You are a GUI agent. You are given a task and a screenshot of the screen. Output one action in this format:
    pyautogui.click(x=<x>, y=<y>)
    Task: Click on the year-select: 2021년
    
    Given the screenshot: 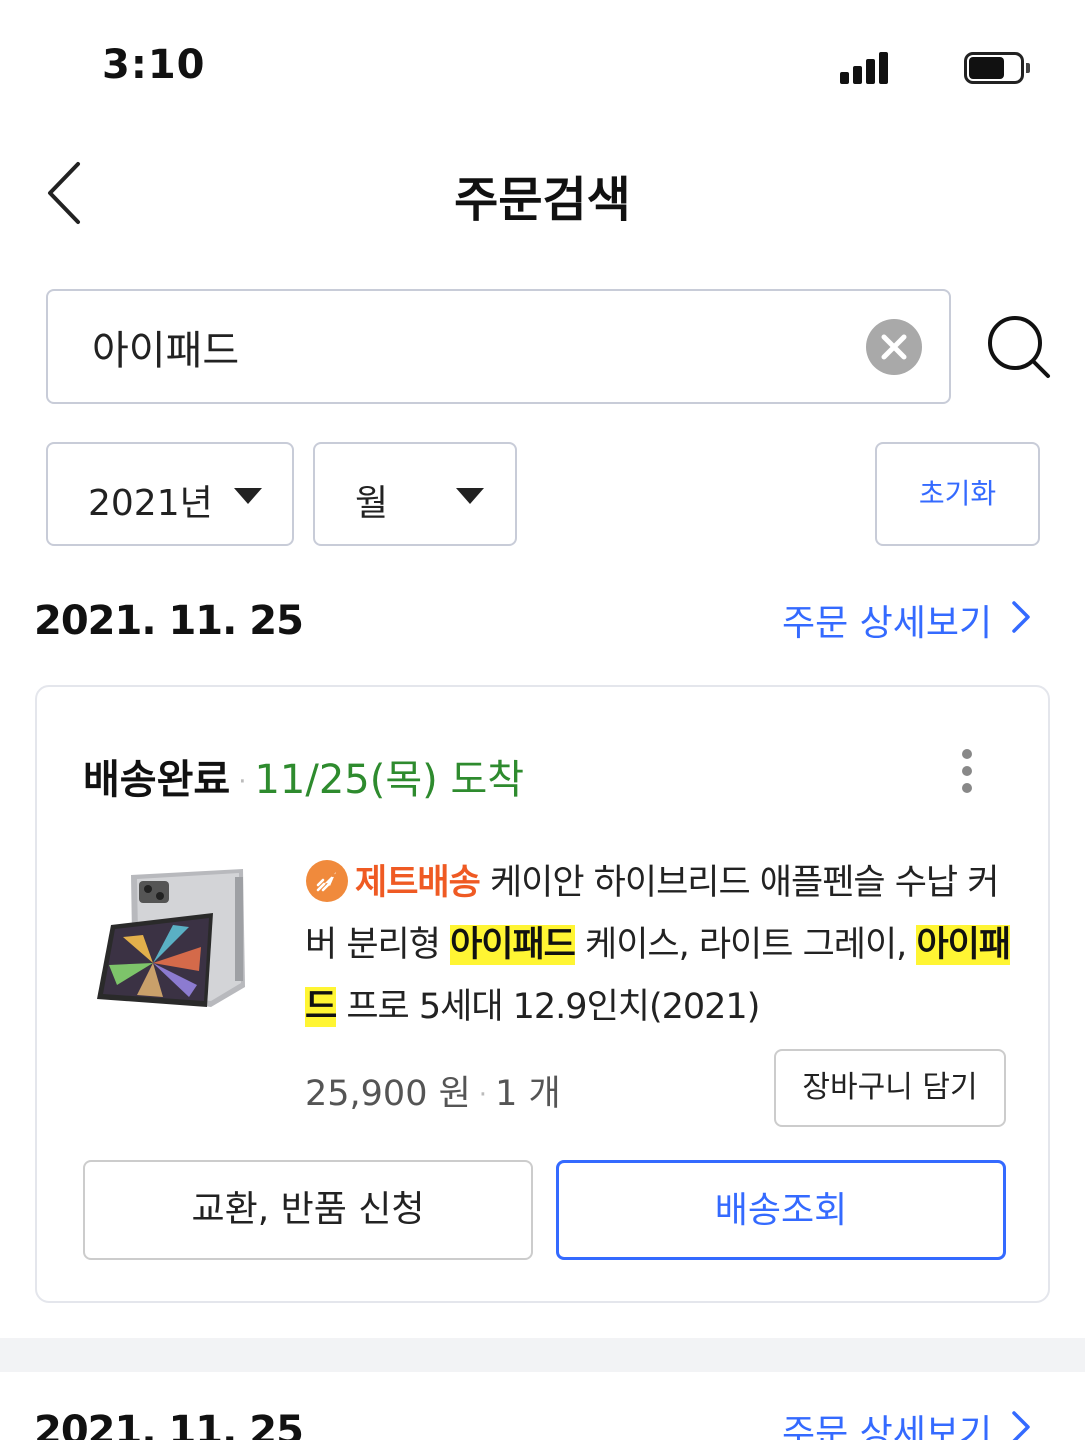 What is the action you would take?
    pyautogui.click(x=170, y=494)
    